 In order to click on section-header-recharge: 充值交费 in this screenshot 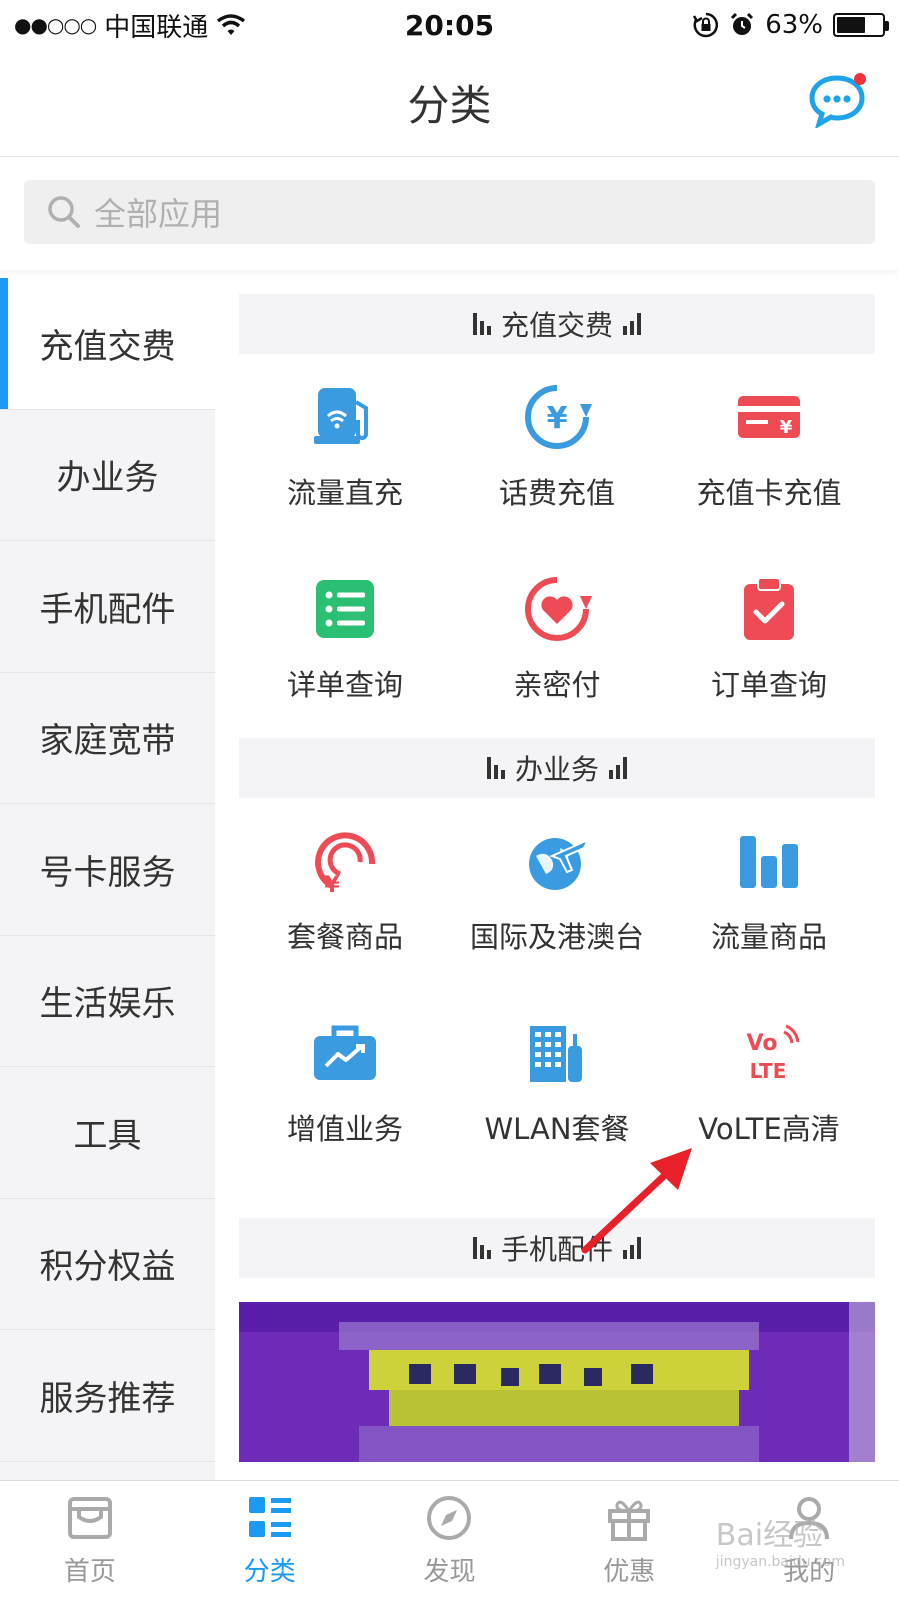, I will do `click(557, 324)`.